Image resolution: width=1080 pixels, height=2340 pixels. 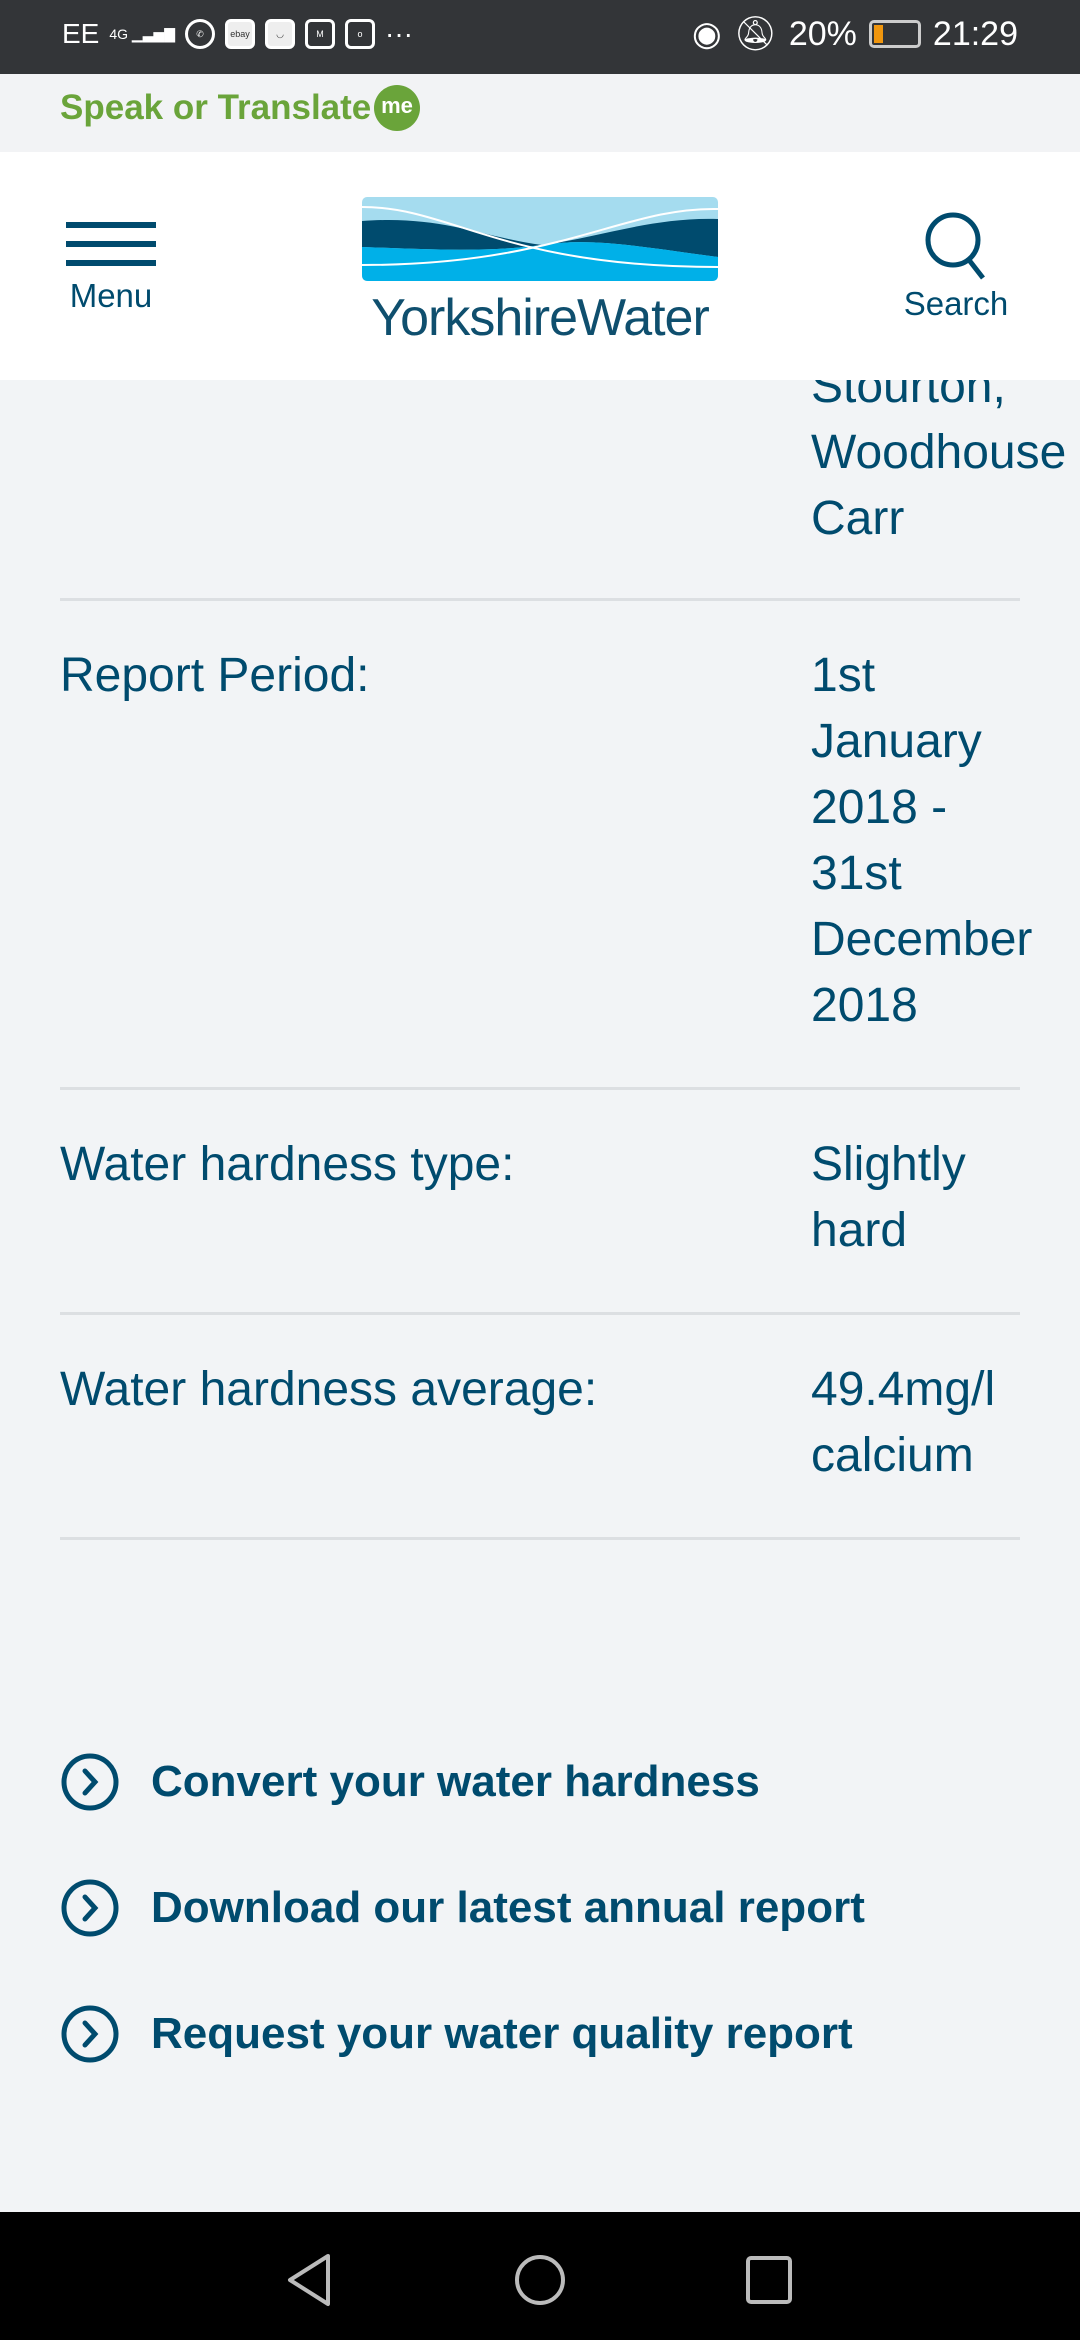 I want to click on site-header: Menu YorkshireWater Search, so click(x=540, y=266).